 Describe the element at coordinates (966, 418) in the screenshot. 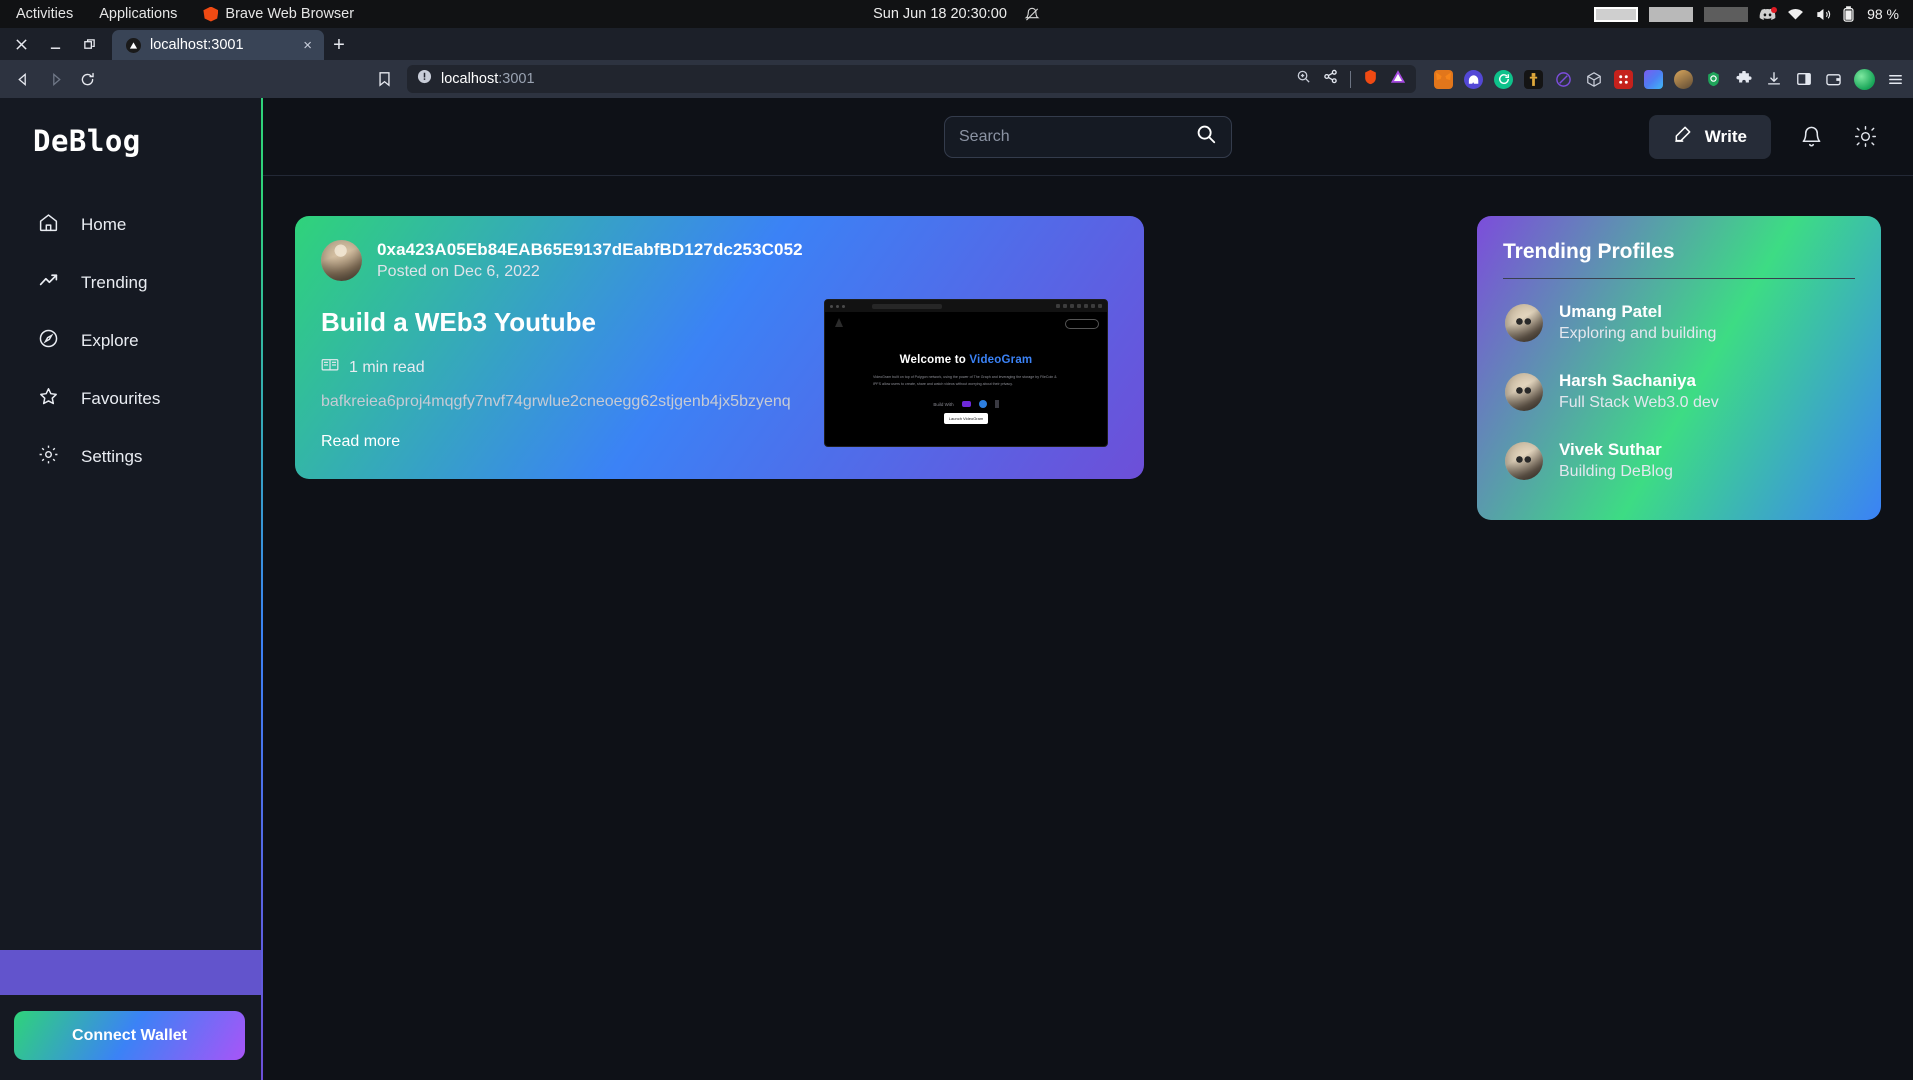

I see `thumbnail-launch-button: Launch VideoGram` at that location.